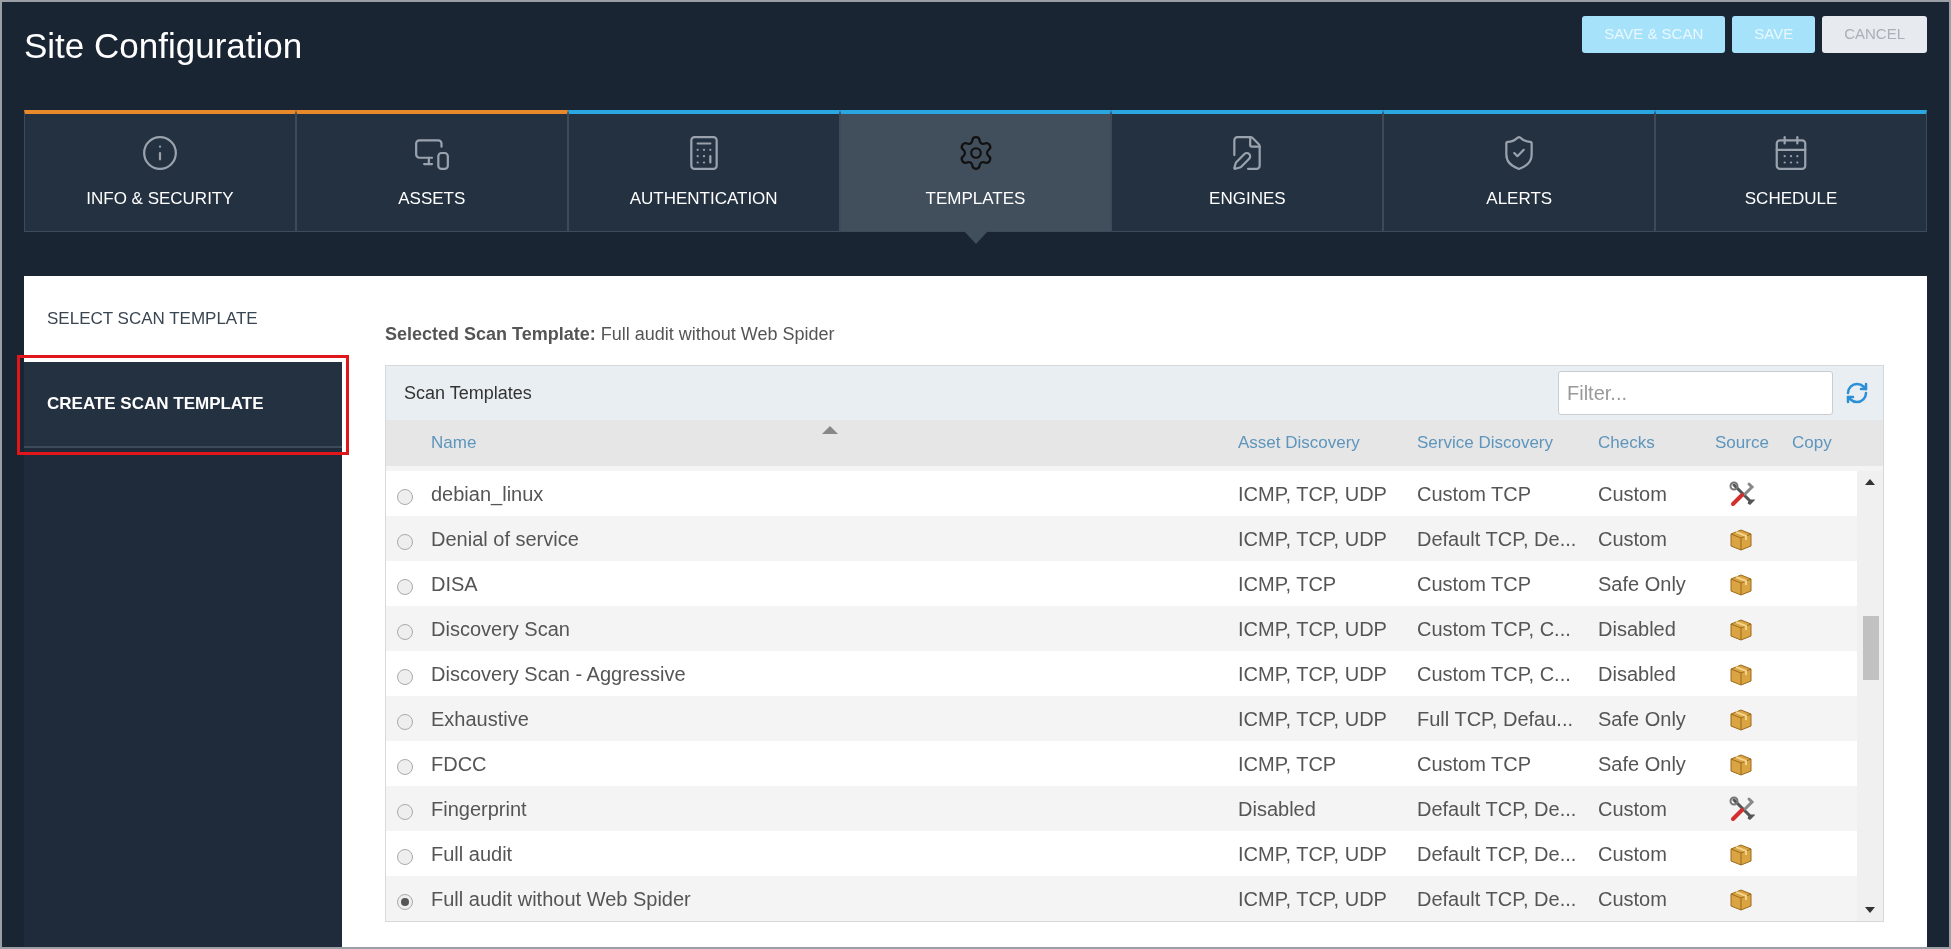  Describe the element at coordinates (1791, 171) in the screenshot. I see `nav-tab: SCHEDULE` at that location.